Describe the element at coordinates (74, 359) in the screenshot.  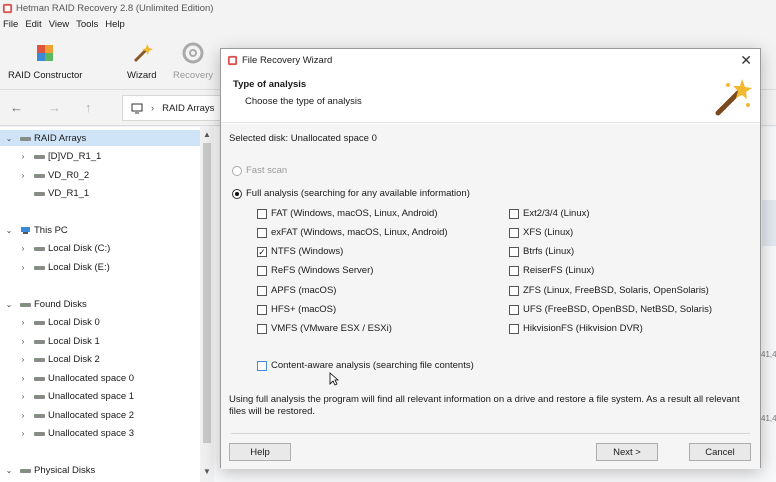
I see `tree-item-label: Local Disk 2` at that location.